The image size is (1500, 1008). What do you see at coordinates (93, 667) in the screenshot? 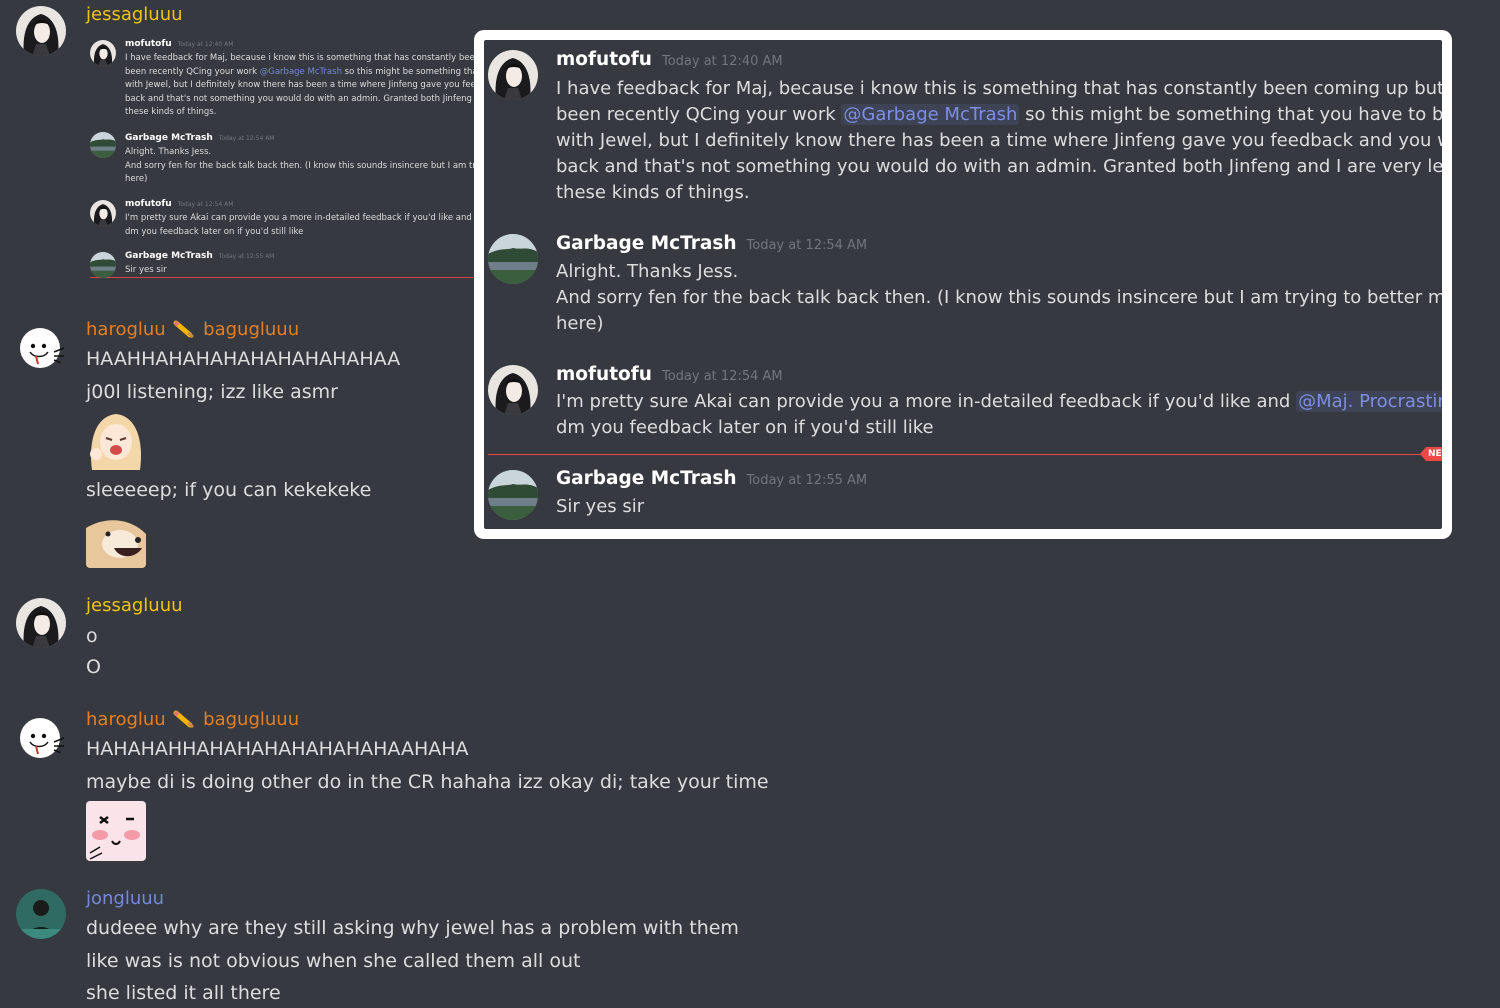
I see `message-text: O` at bounding box center [93, 667].